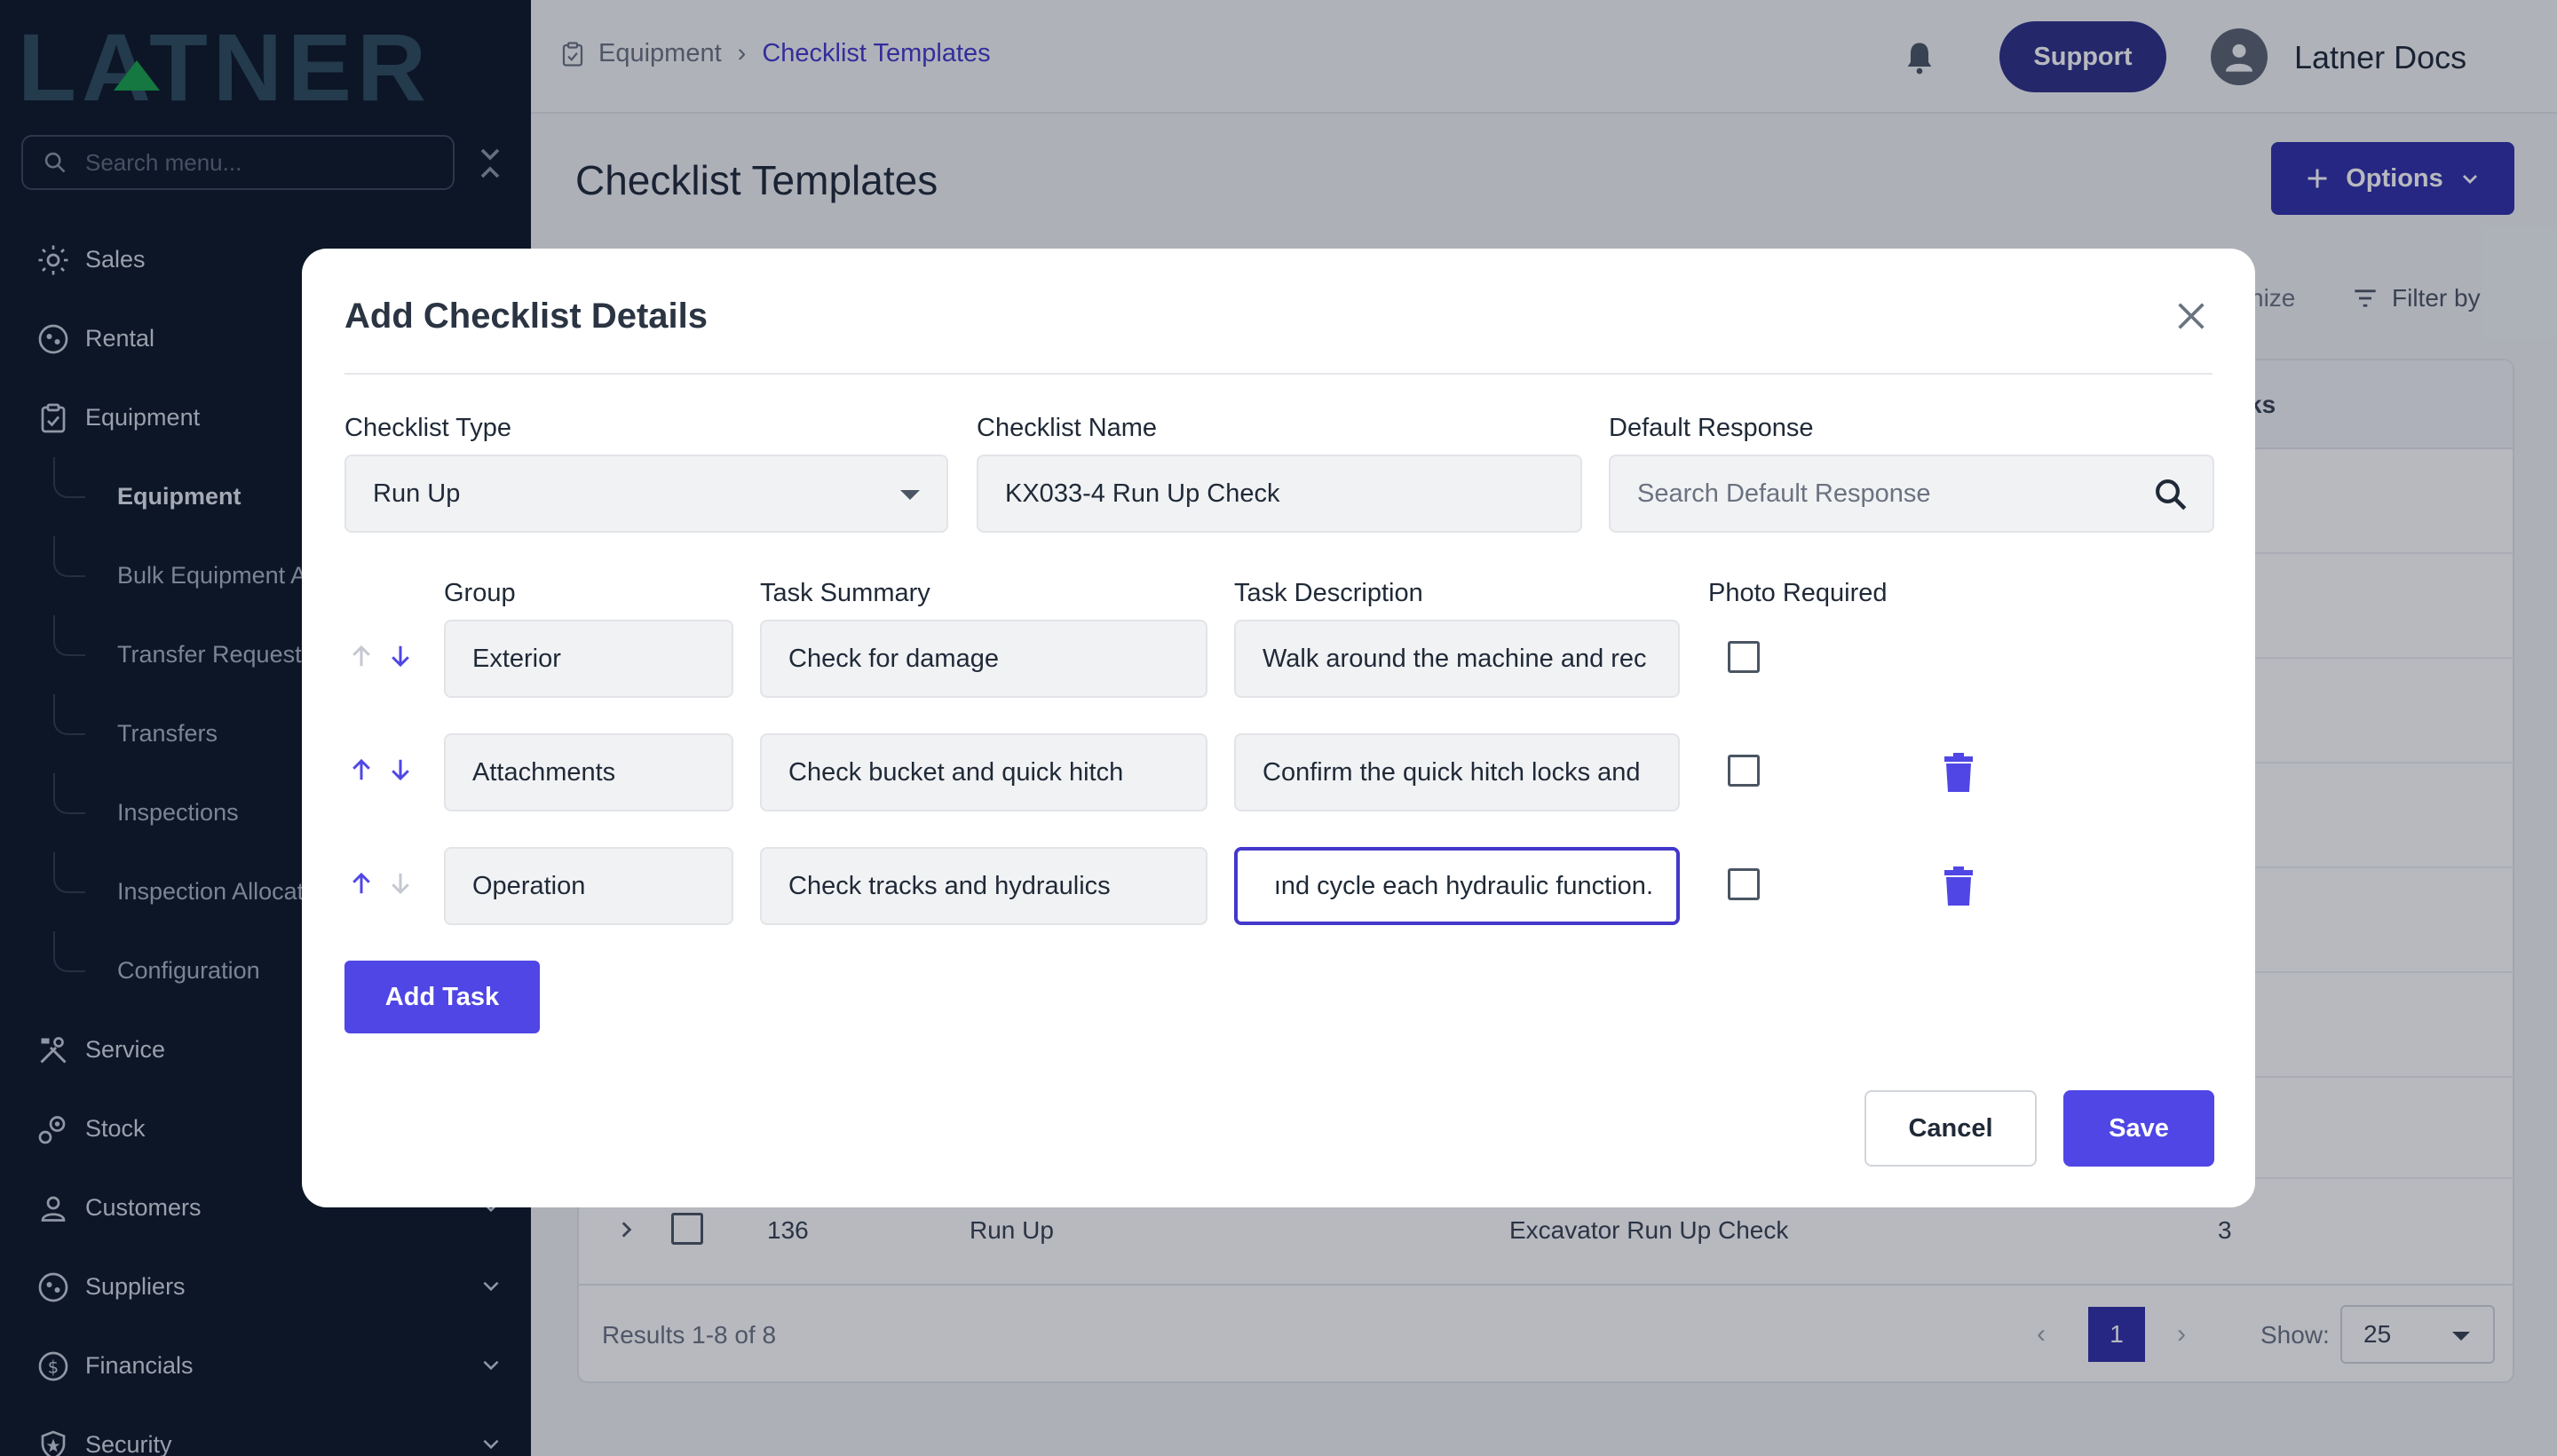 The width and height of the screenshot is (2557, 1456). Describe the element at coordinates (1711, 428) in the screenshot. I see `default-response-label: Default Response` at that location.